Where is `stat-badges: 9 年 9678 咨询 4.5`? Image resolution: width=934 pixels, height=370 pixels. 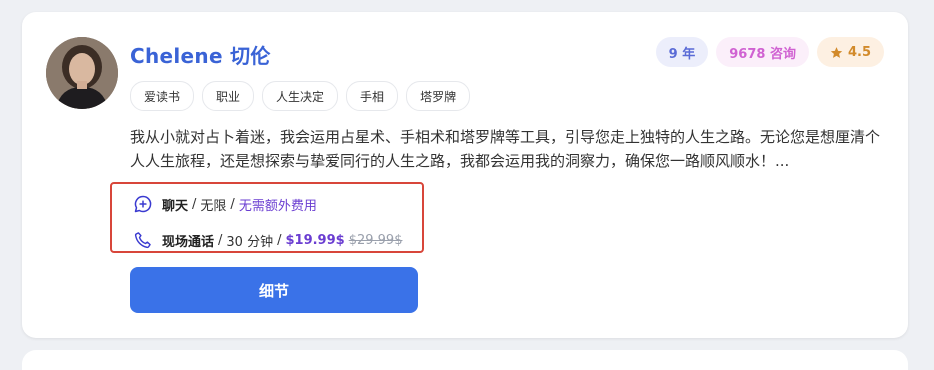 stat-badges: 9 年 9678 咨询 4.5 is located at coordinates (769, 52).